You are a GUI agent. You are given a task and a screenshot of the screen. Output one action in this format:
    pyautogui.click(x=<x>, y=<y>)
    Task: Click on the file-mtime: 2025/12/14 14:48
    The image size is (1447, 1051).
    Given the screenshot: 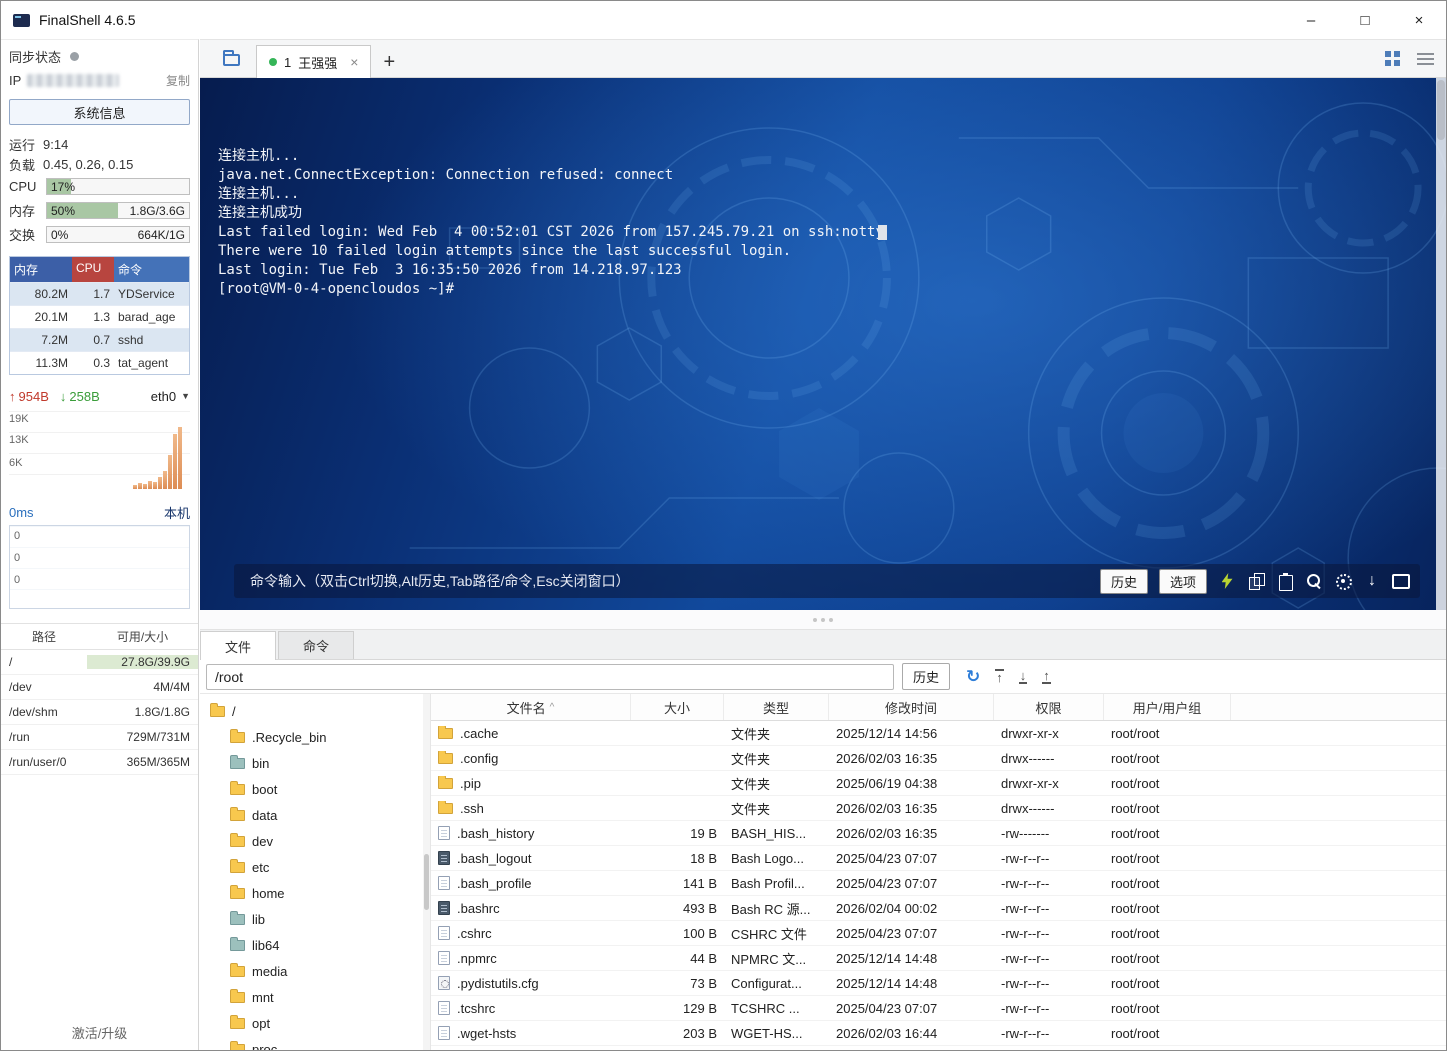 What is the action you would take?
    pyautogui.click(x=887, y=983)
    